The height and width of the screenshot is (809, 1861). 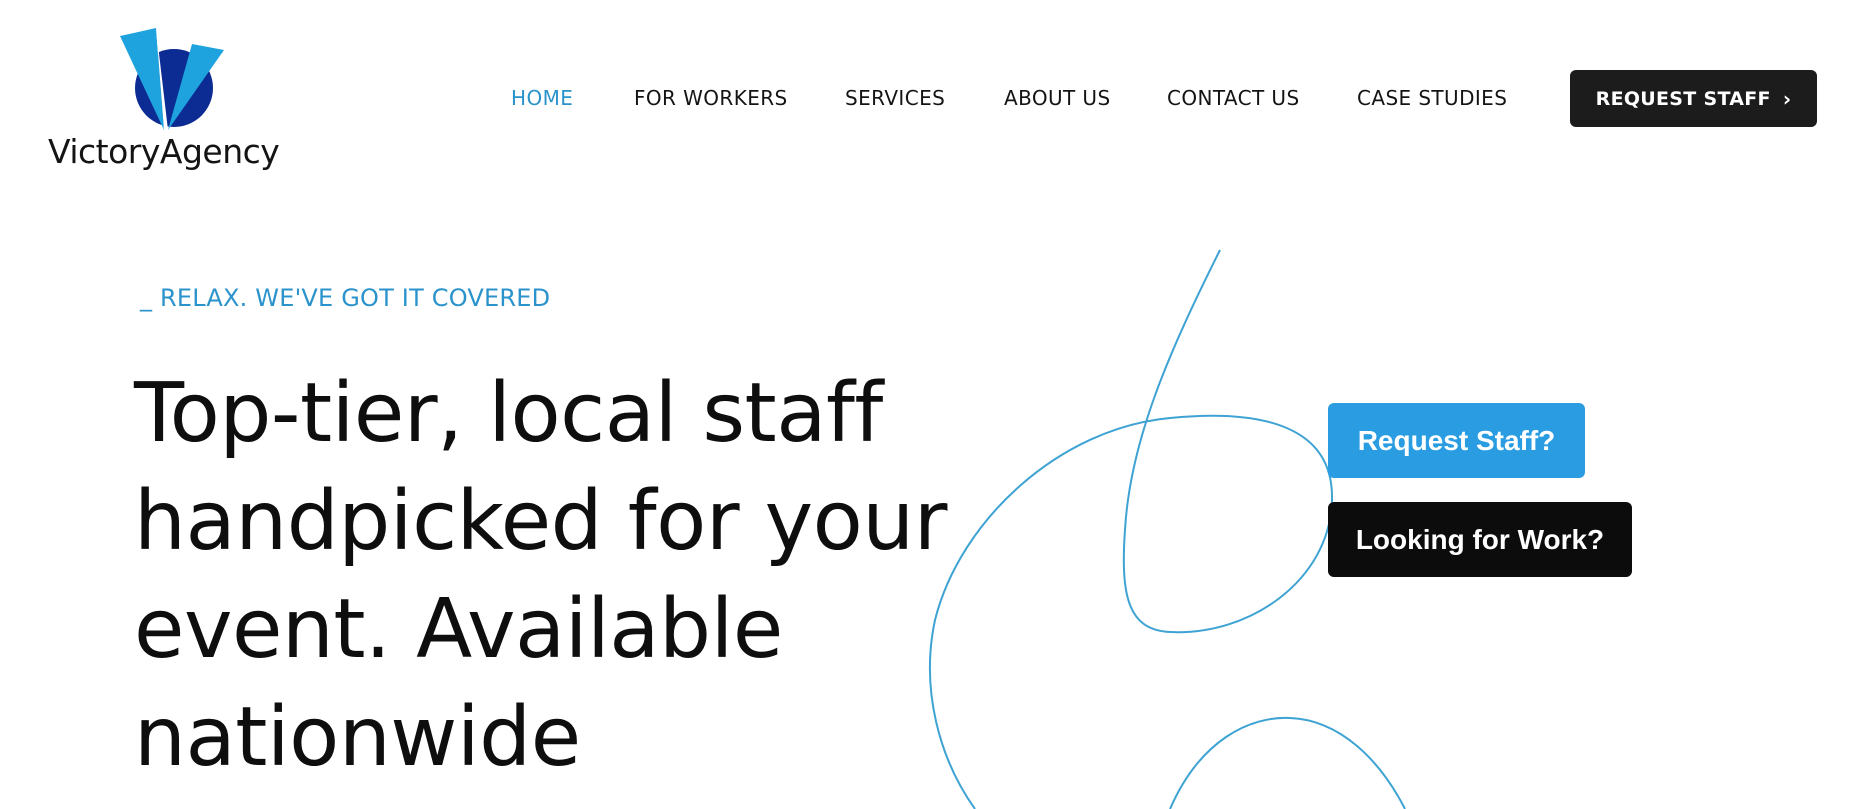 I want to click on request-staff-header-label: REQUEST STAFF, so click(x=1683, y=98).